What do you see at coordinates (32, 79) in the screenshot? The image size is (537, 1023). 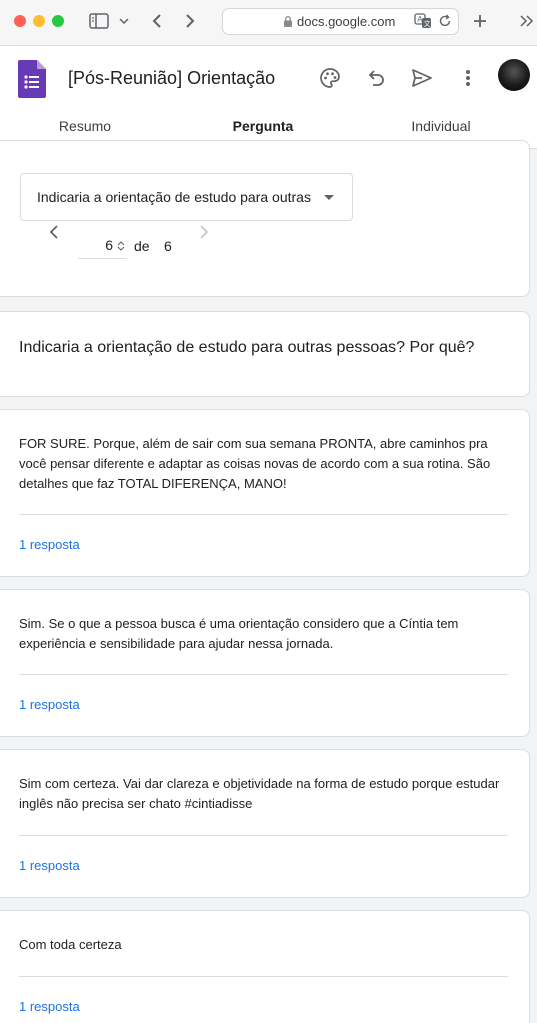 I see `google-forms-logo-icon` at bounding box center [32, 79].